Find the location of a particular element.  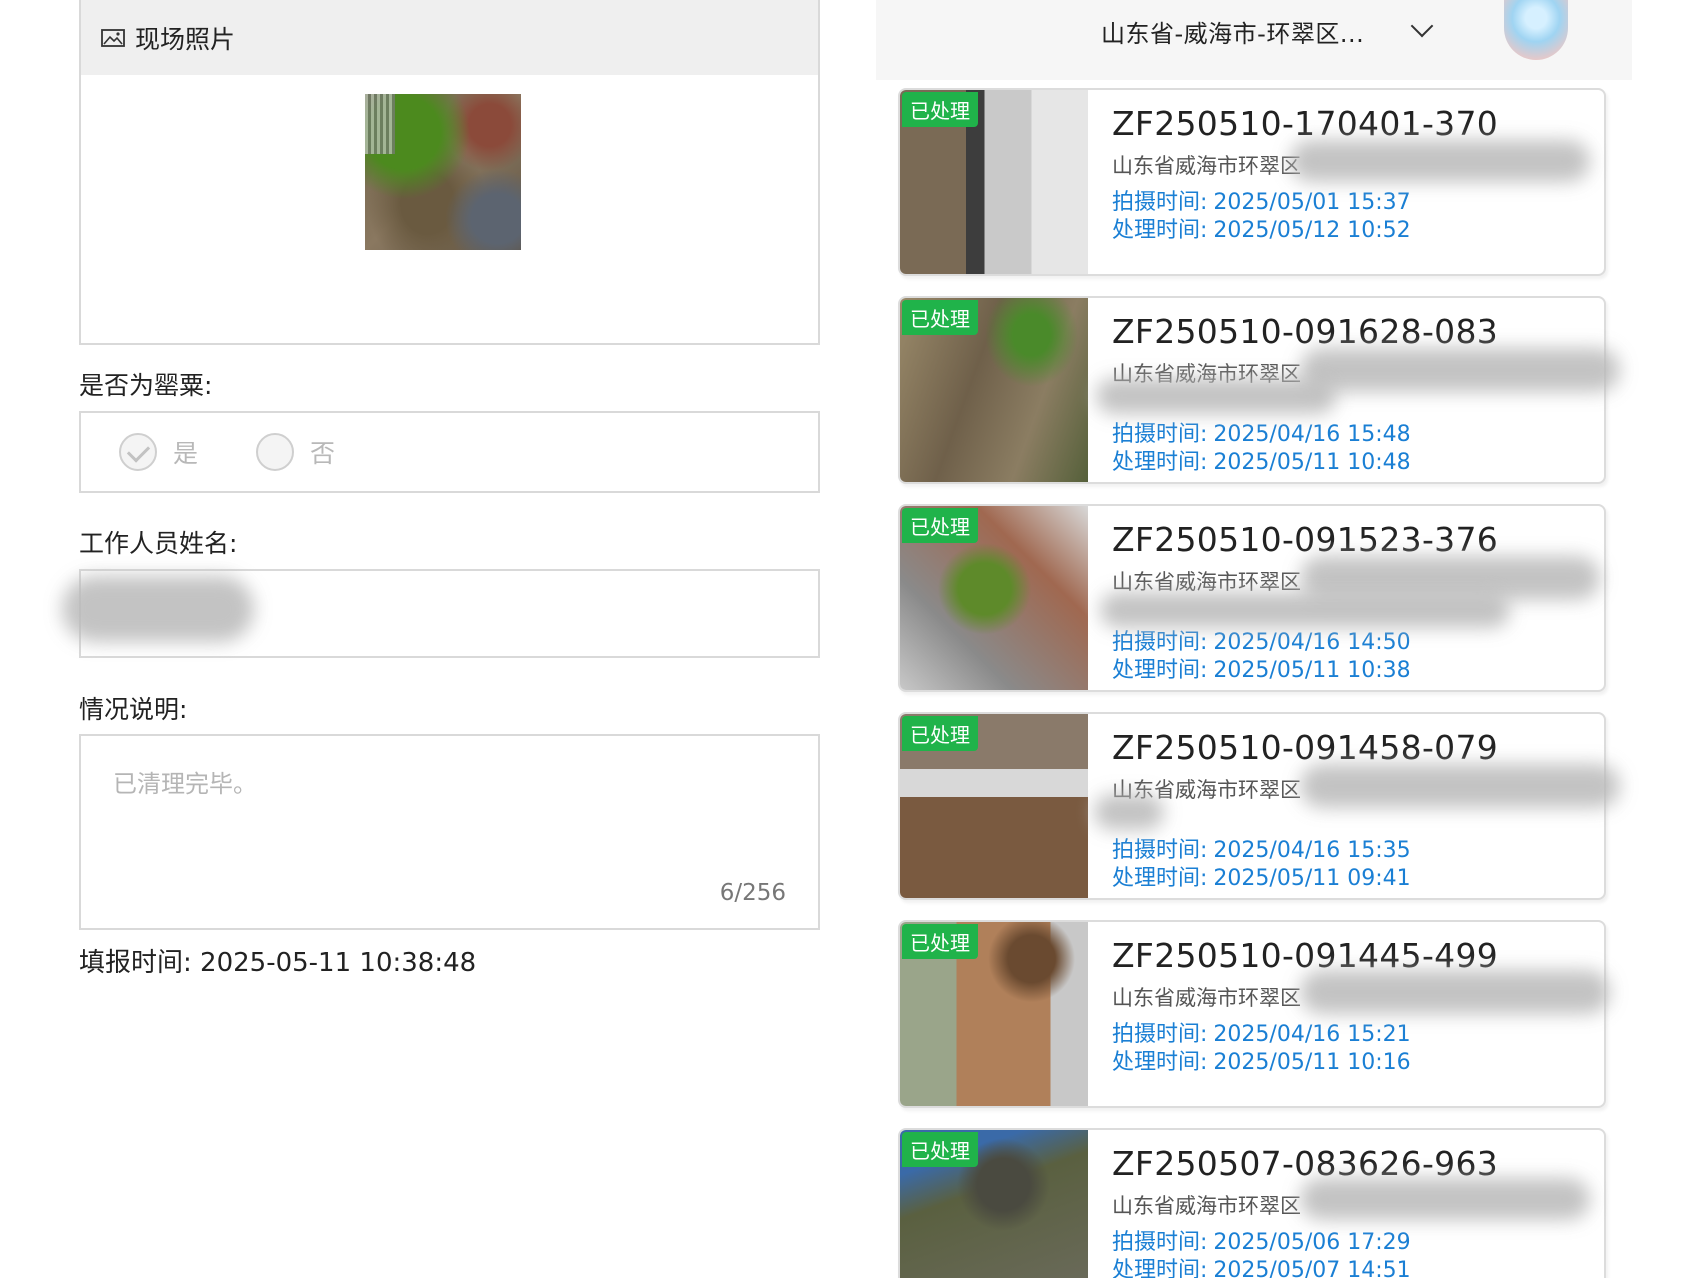

description-label: 情况说明: is located at coordinates (133, 709).